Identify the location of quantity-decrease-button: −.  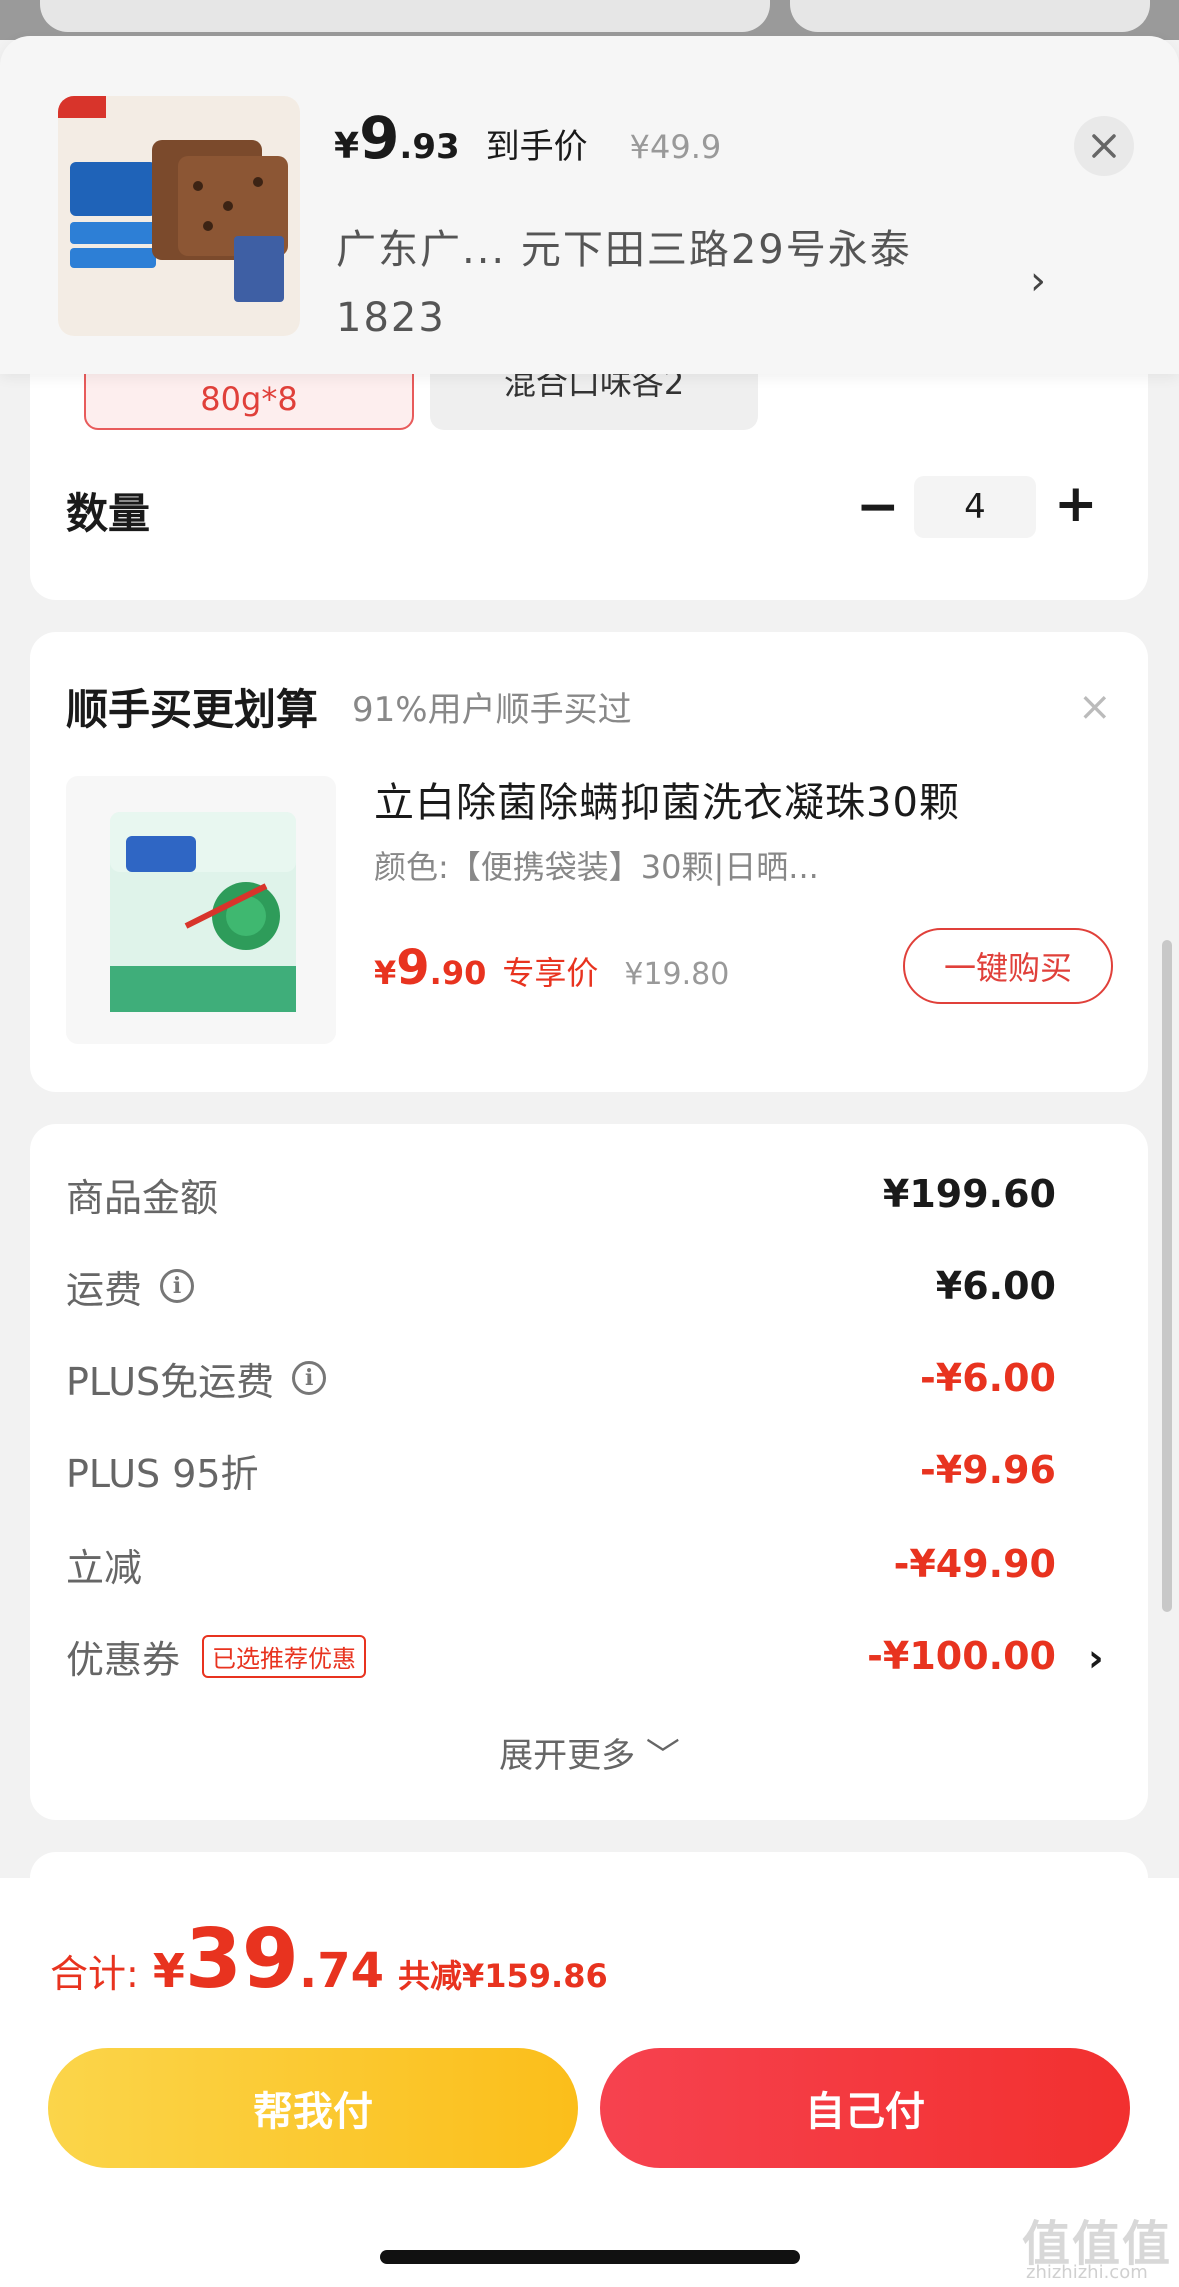
(878, 507).